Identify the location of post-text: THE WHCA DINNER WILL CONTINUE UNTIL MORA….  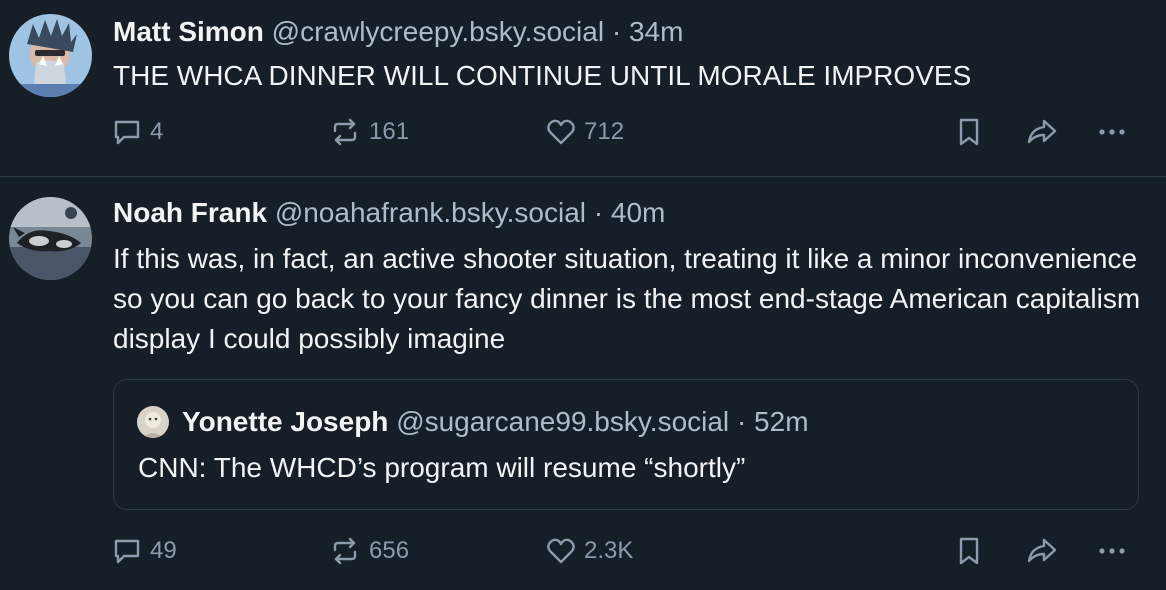
(542, 75).